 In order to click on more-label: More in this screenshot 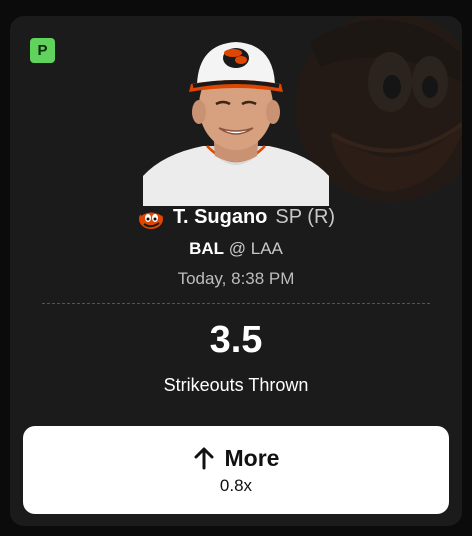, I will do `click(252, 457)`.